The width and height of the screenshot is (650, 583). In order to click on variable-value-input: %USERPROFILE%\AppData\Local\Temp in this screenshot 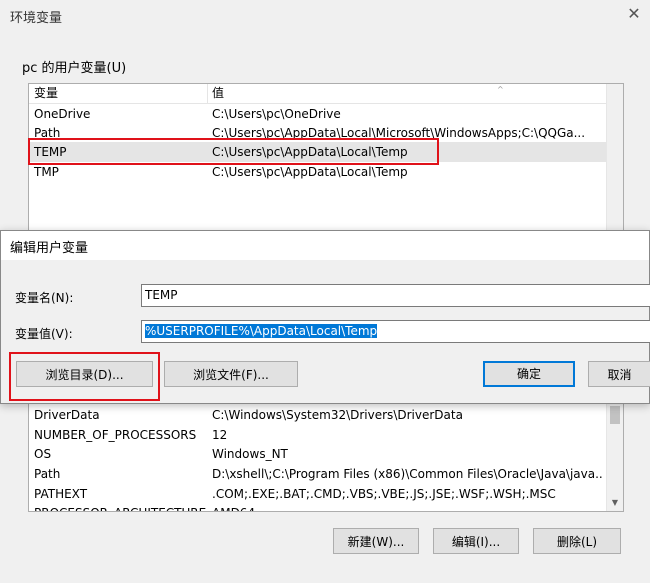, I will do `click(395, 331)`.